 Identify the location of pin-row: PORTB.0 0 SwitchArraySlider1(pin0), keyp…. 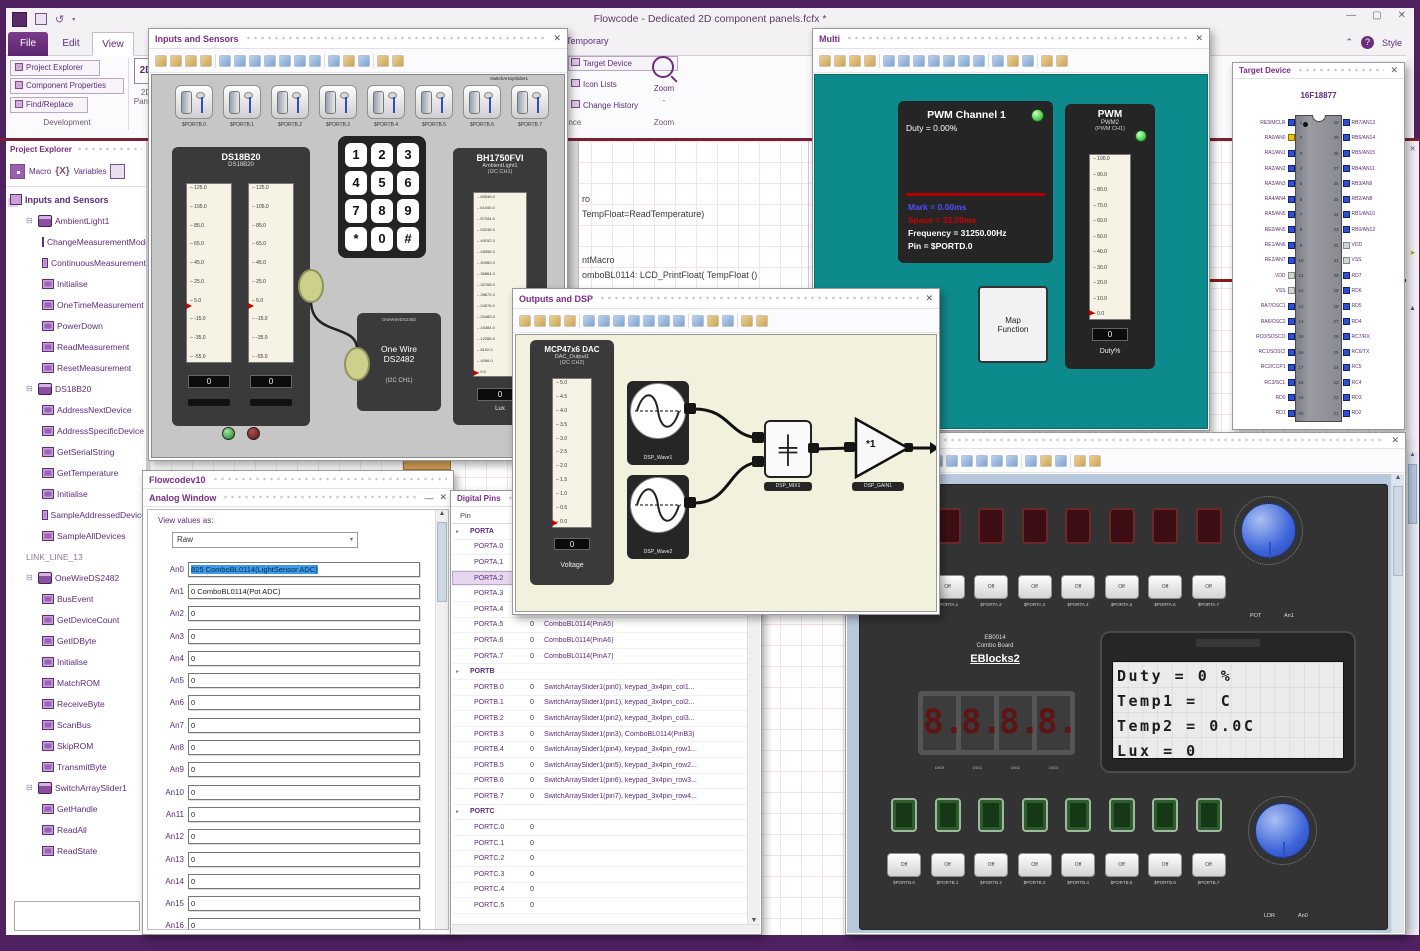
(599, 688).